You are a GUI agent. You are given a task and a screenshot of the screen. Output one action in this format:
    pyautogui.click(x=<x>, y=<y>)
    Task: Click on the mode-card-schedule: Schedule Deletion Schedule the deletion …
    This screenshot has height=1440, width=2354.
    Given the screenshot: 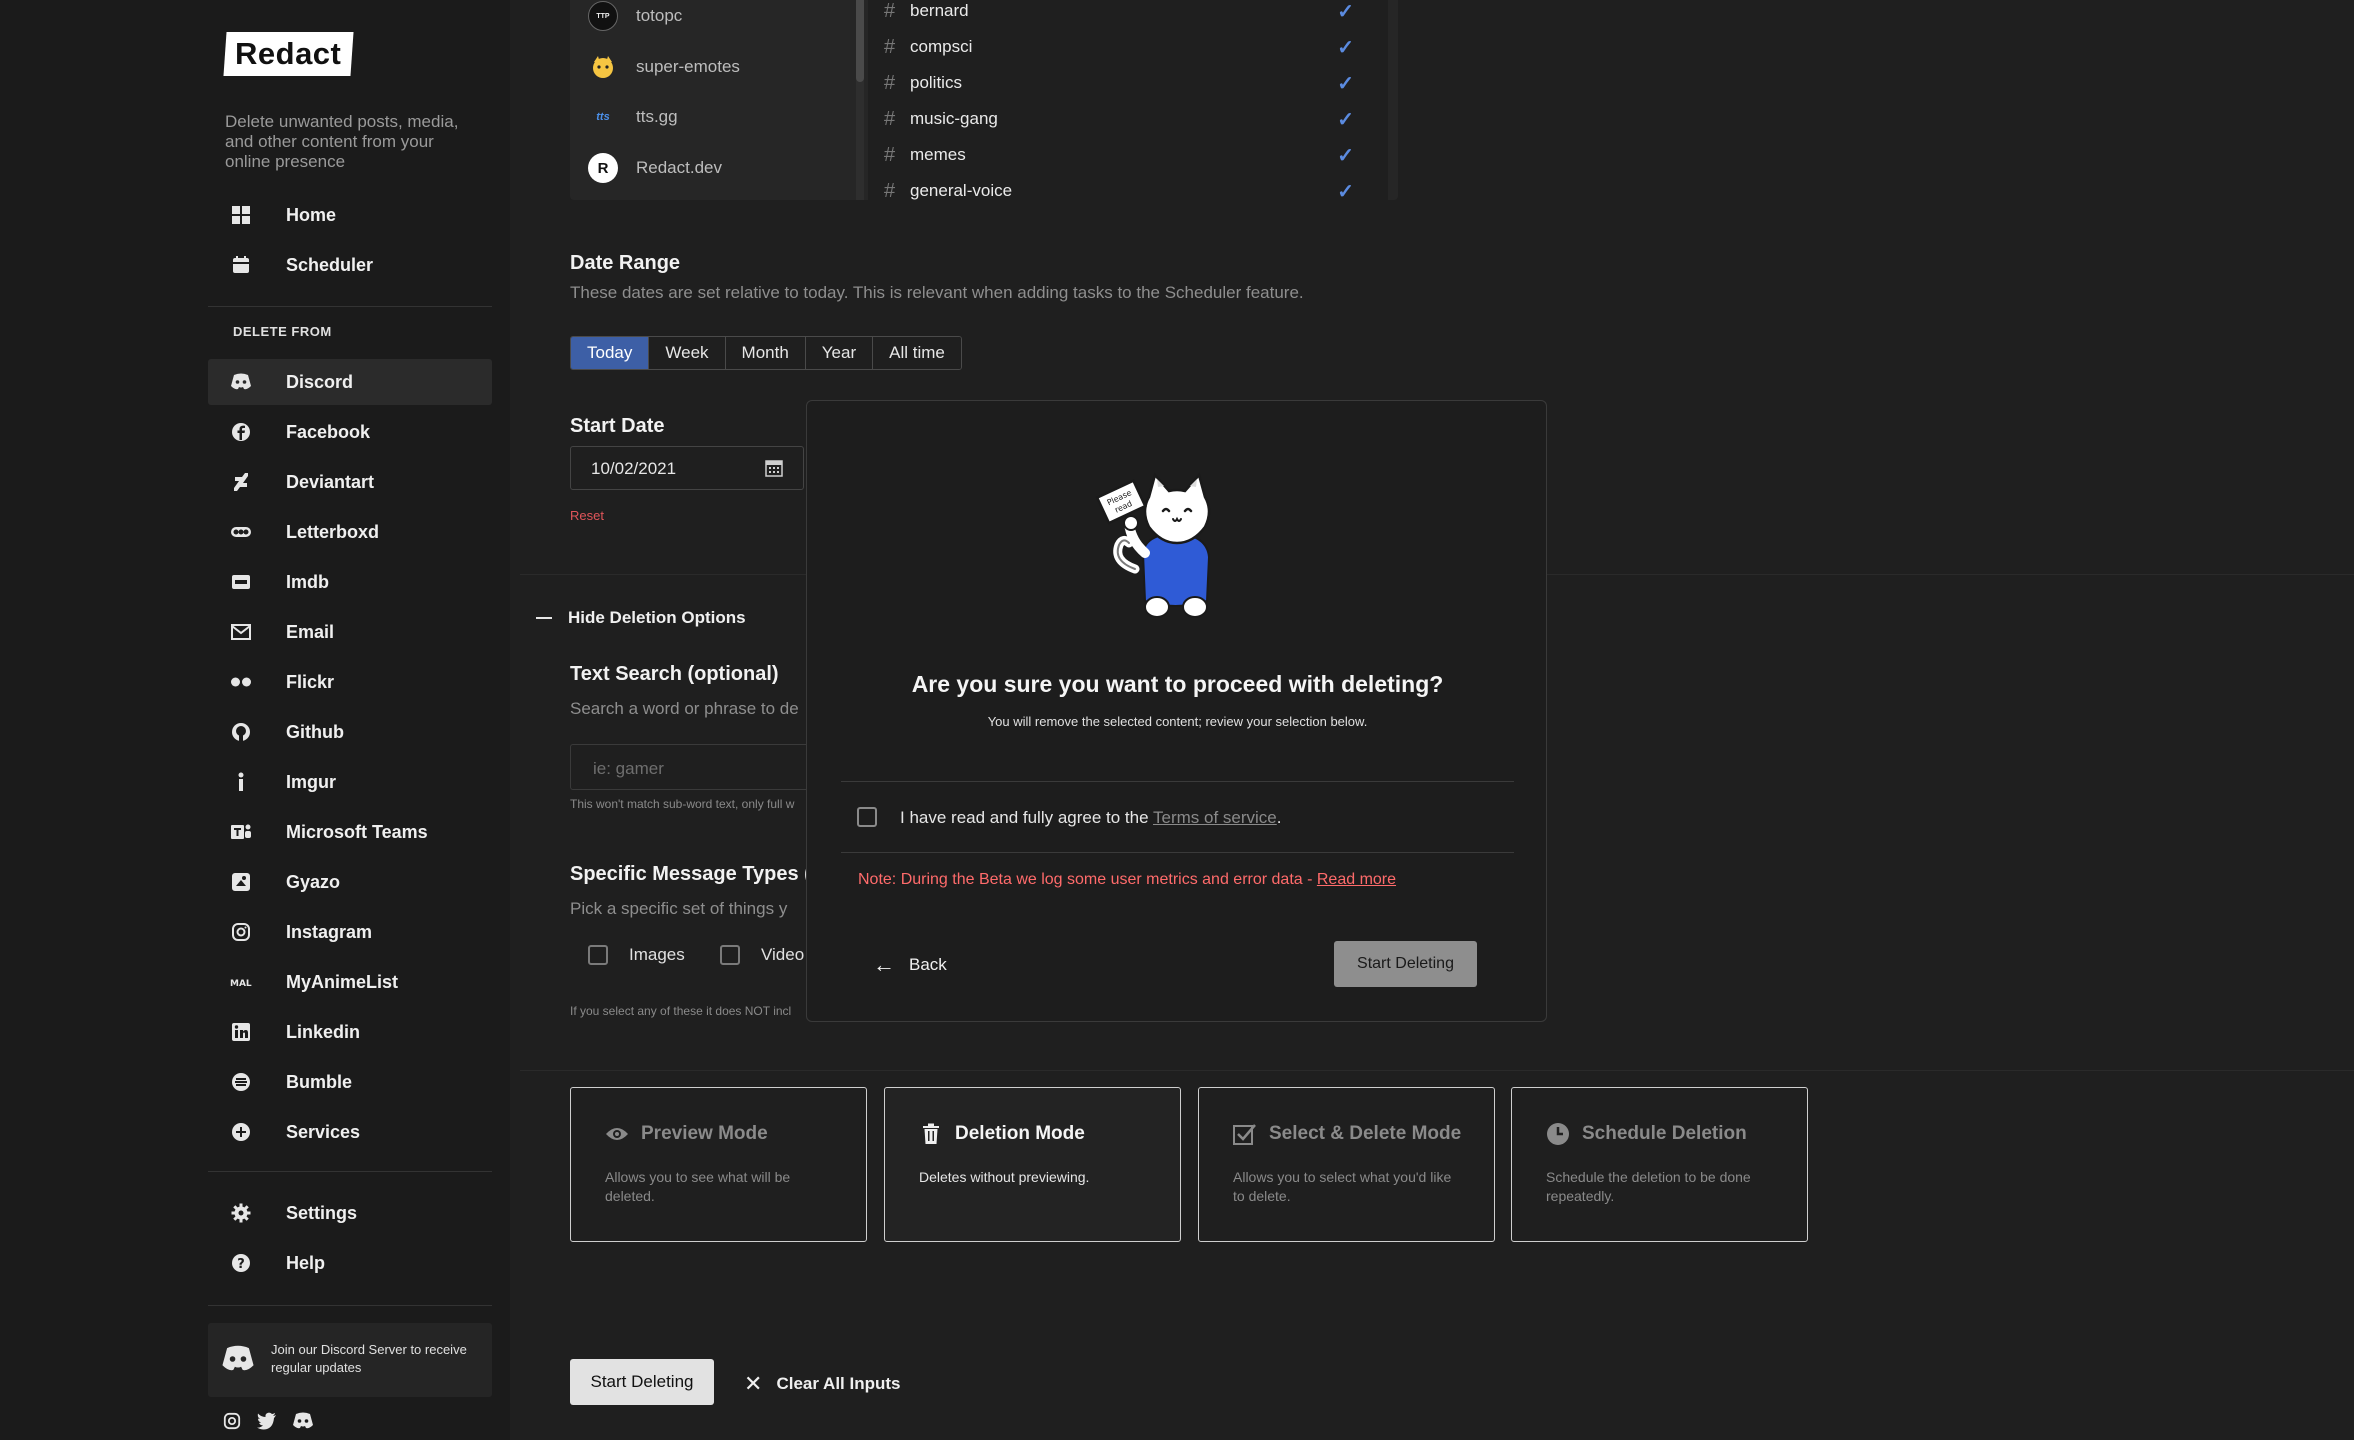 What is the action you would take?
    pyautogui.click(x=1659, y=1164)
    